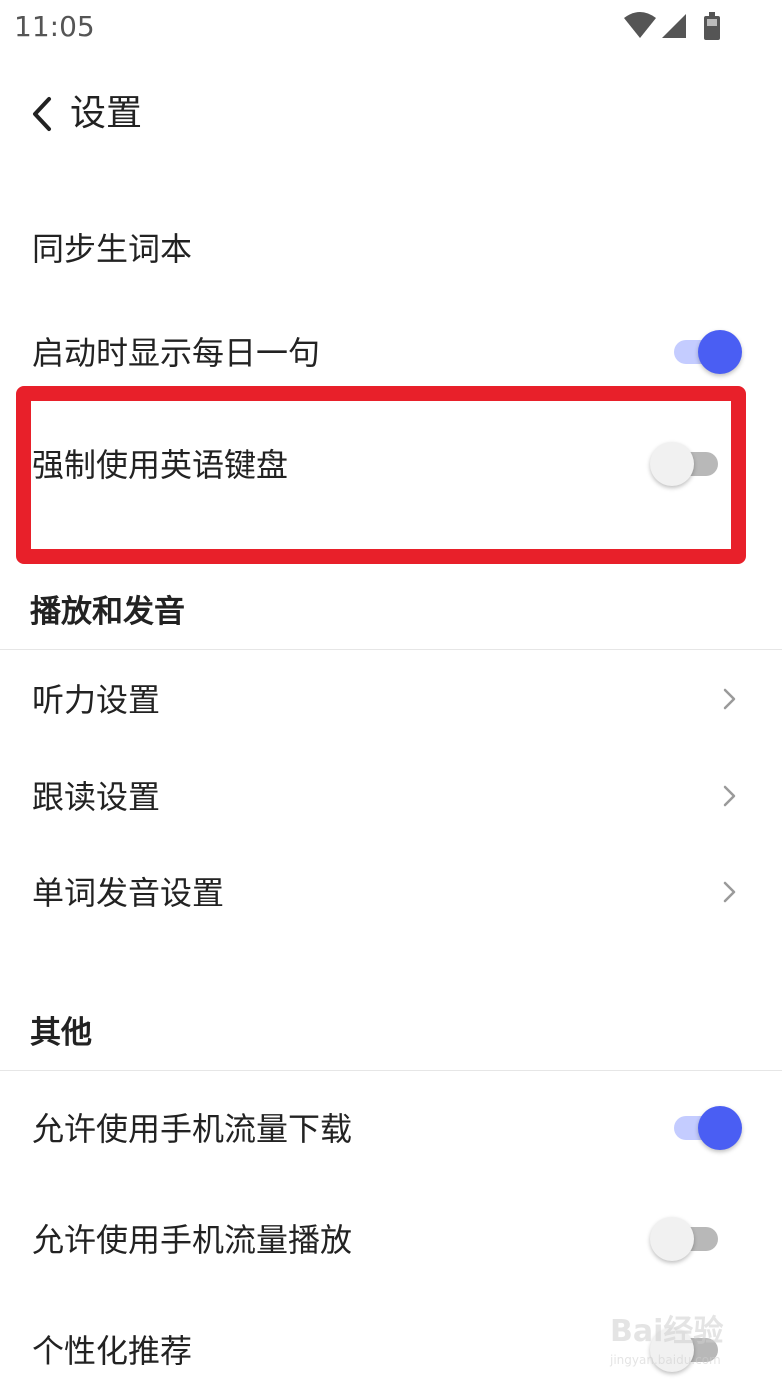  What do you see at coordinates (96, 700) in the screenshot?
I see `listening-settings-item: 听力设置` at bounding box center [96, 700].